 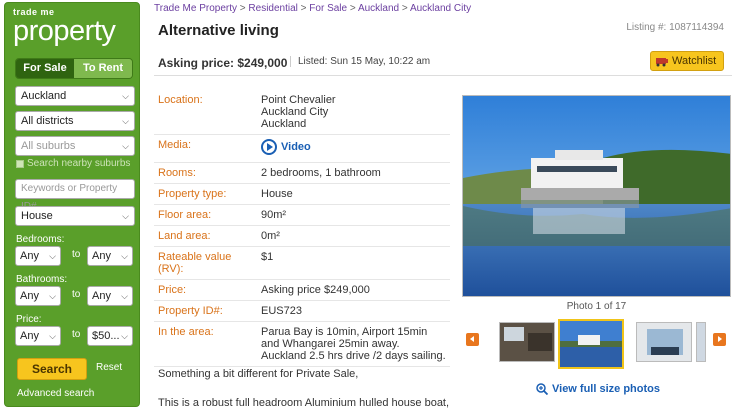 I want to click on bathrooms-min-select: Any ⌵, so click(x=38, y=296).